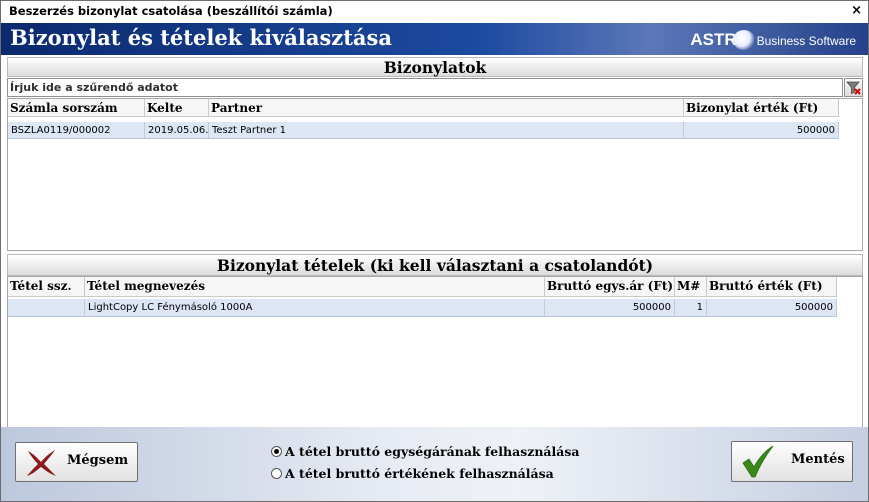  What do you see at coordinates (46, 287) in the screenshot?
I see `col-item-seq: Tétel ssz.` at bounding box center [46, 287].